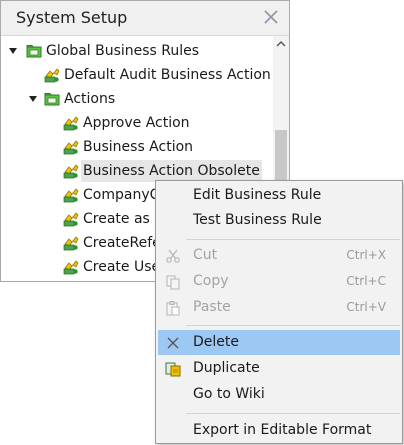 The height and width of the screenshot is (445, 404). What do you see at coordinates (173, 282) in the screenshot?
I see `copy-icon` at bounding box center [173, 282].